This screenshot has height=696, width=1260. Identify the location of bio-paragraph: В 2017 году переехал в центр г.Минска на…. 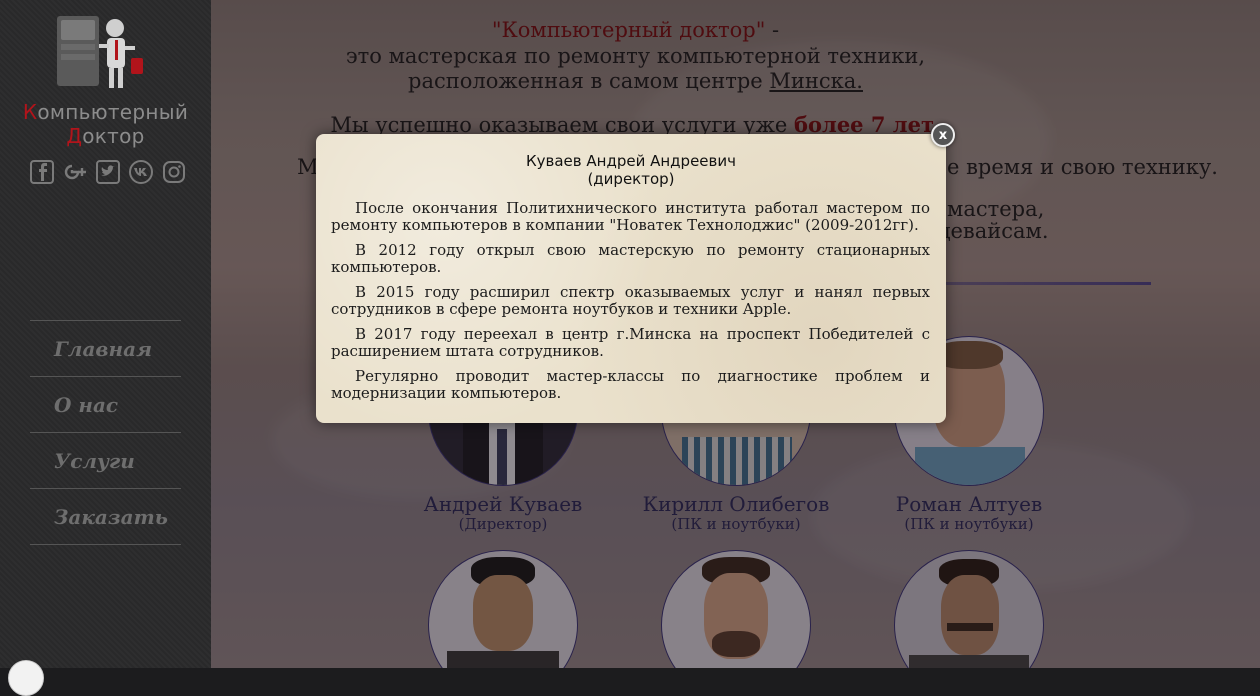
(630, 342).